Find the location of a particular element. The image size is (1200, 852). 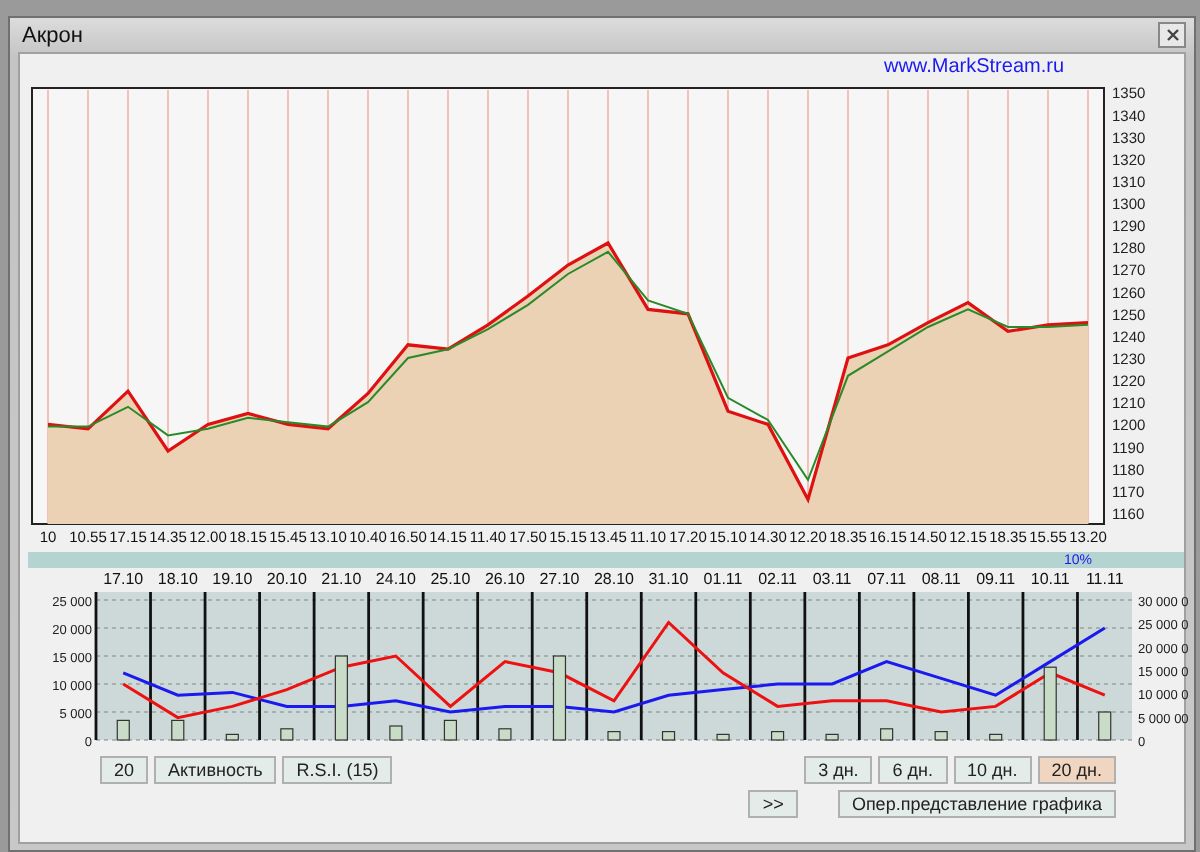

indicator-button: Активность is located at coordinates (215, 770).